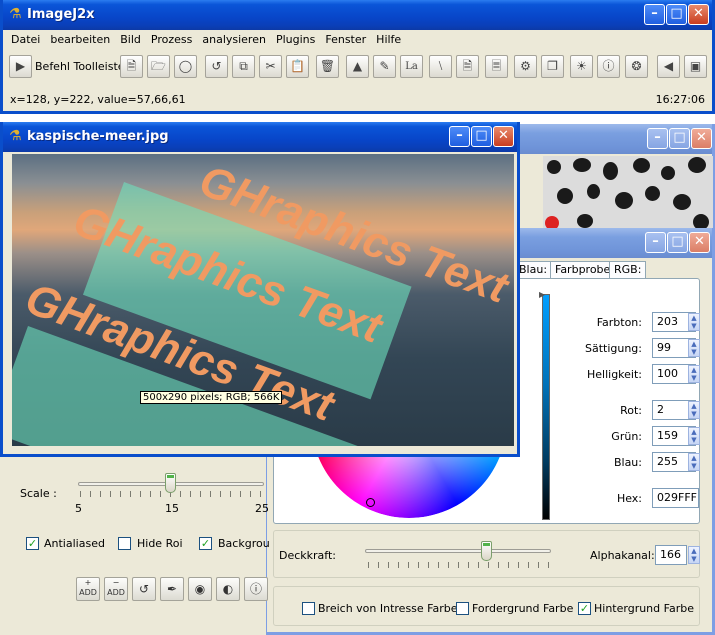  Describe the element at coordinates (525, 66) in the screenshot. I see `settings-icon: ⚙` at that location.